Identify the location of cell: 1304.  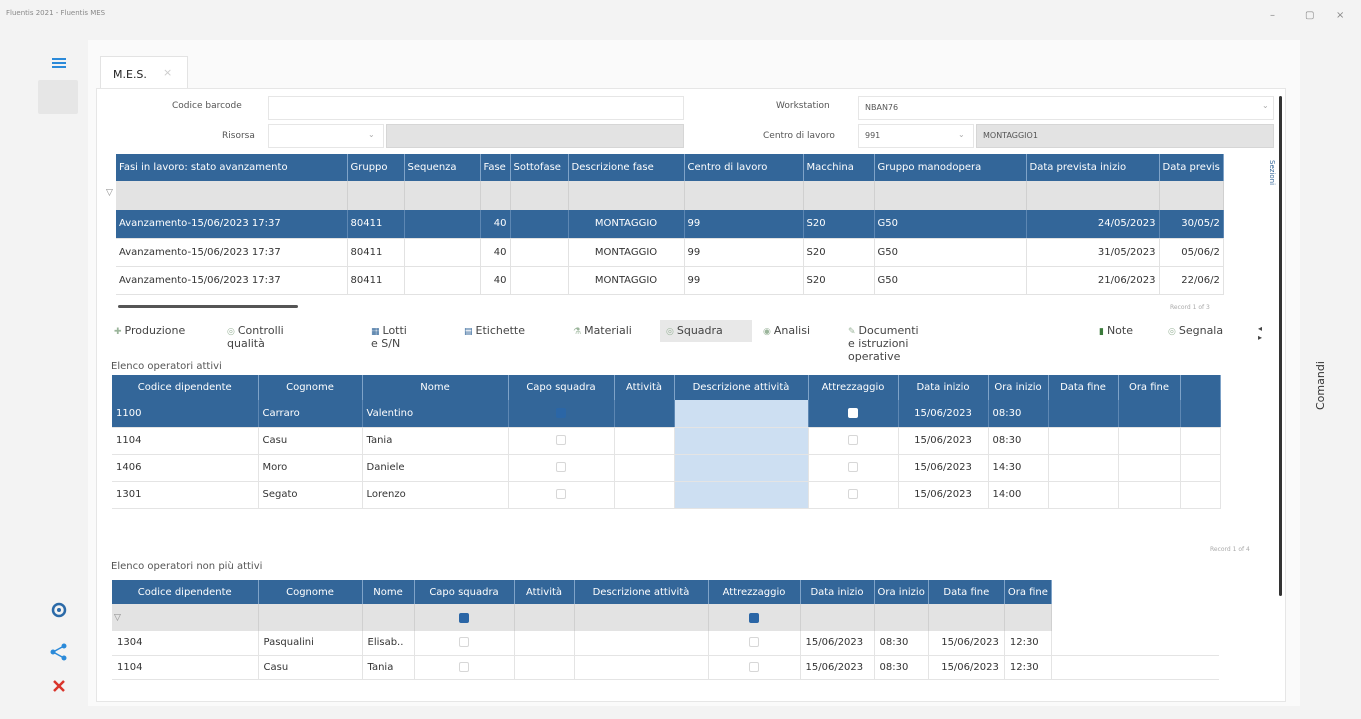
(185, 643).